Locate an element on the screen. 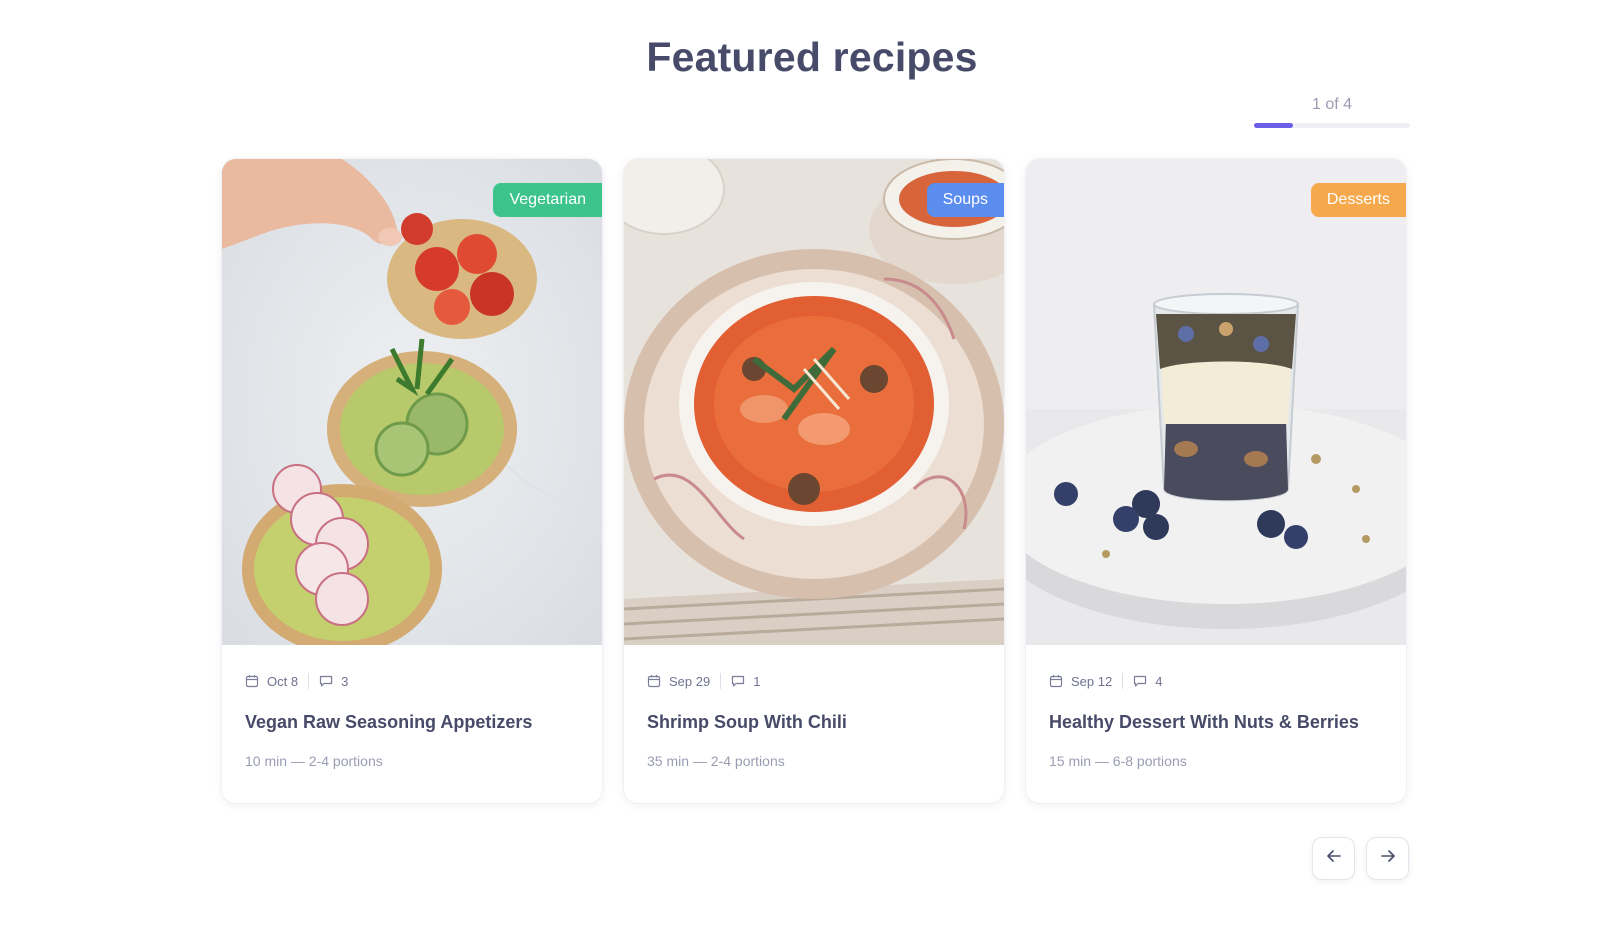  page-title: Featured recipes is located at coordinates (812, 57).